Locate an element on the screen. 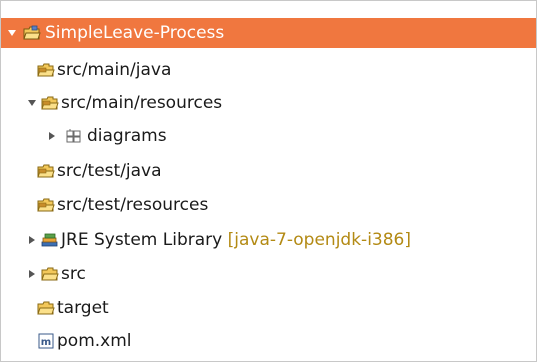  tree-item-label: SimpleLeave-Process is located at coordinates (135, 33).